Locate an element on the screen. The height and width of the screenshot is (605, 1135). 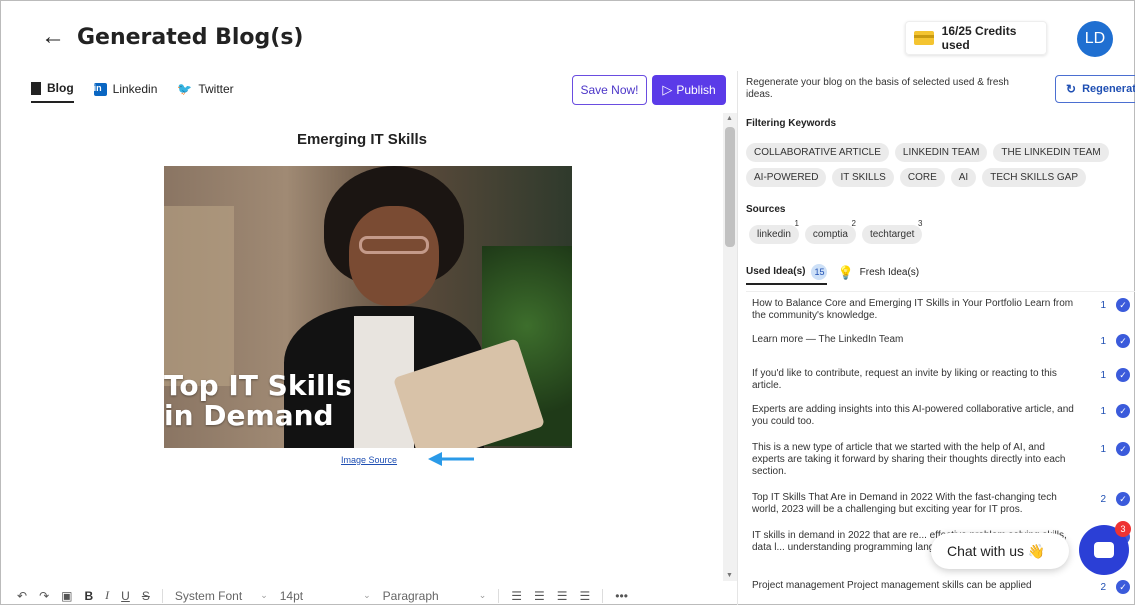
keyword-chip: AI-POWERED is located at coordinates (786, 177).